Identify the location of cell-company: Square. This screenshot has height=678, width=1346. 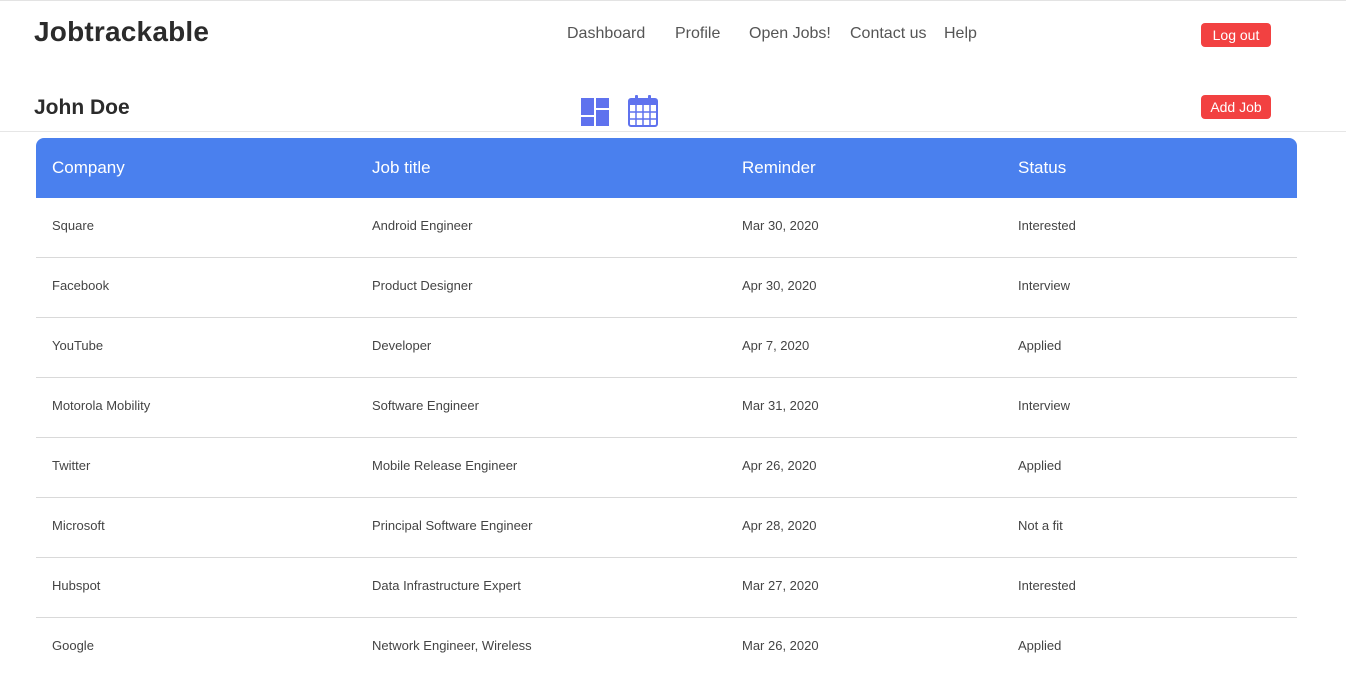
(73, 225).